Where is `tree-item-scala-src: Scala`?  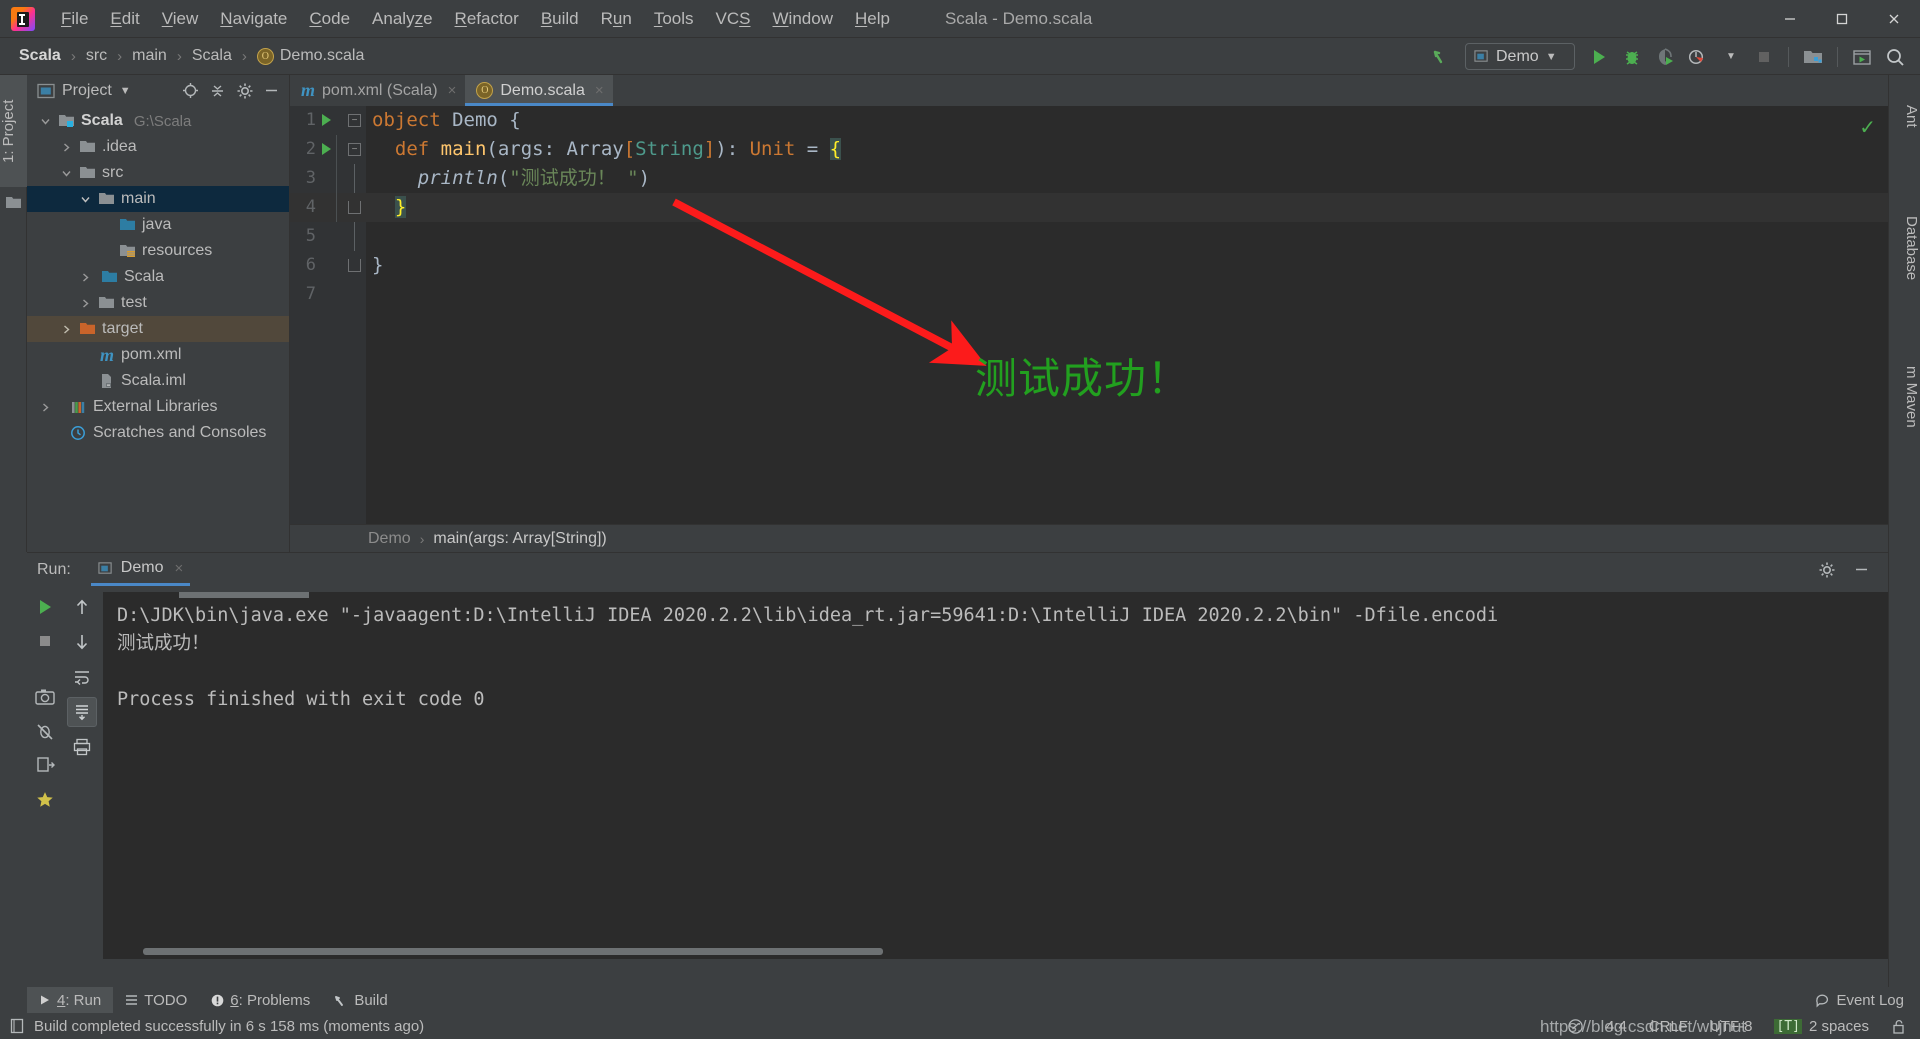
tree-item-scala-src: Scala is located at coordinates (158, 277).